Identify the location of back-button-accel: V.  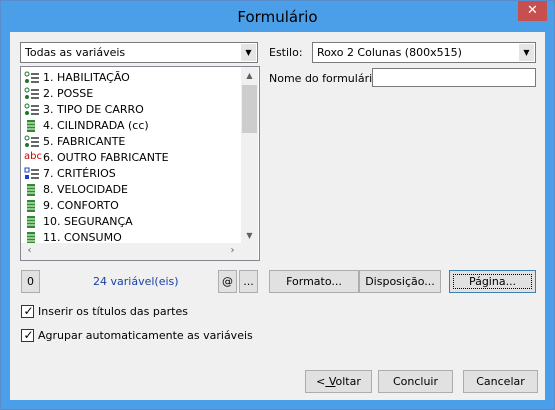
(330, 381).